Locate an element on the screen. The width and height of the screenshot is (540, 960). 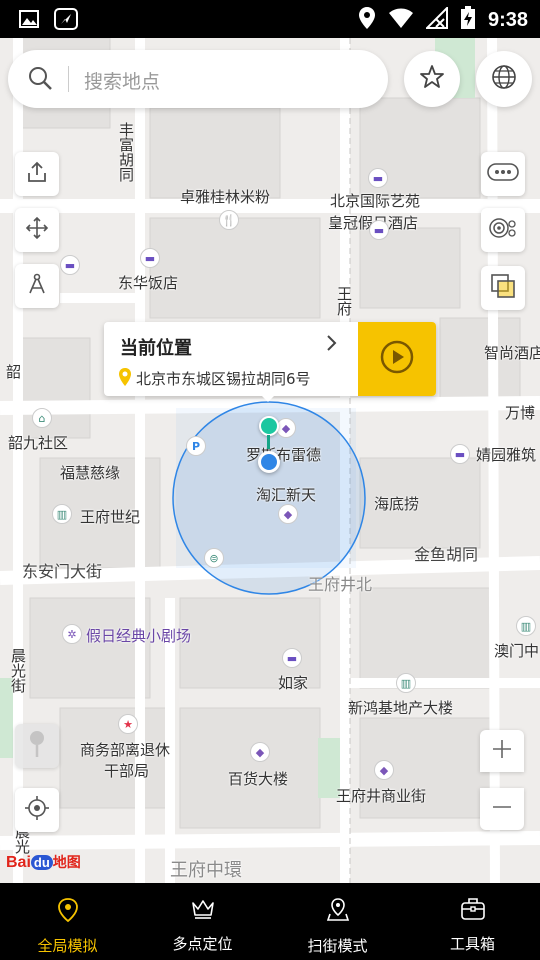
map-label: 海底捞 is located at coordinates (397, 504).